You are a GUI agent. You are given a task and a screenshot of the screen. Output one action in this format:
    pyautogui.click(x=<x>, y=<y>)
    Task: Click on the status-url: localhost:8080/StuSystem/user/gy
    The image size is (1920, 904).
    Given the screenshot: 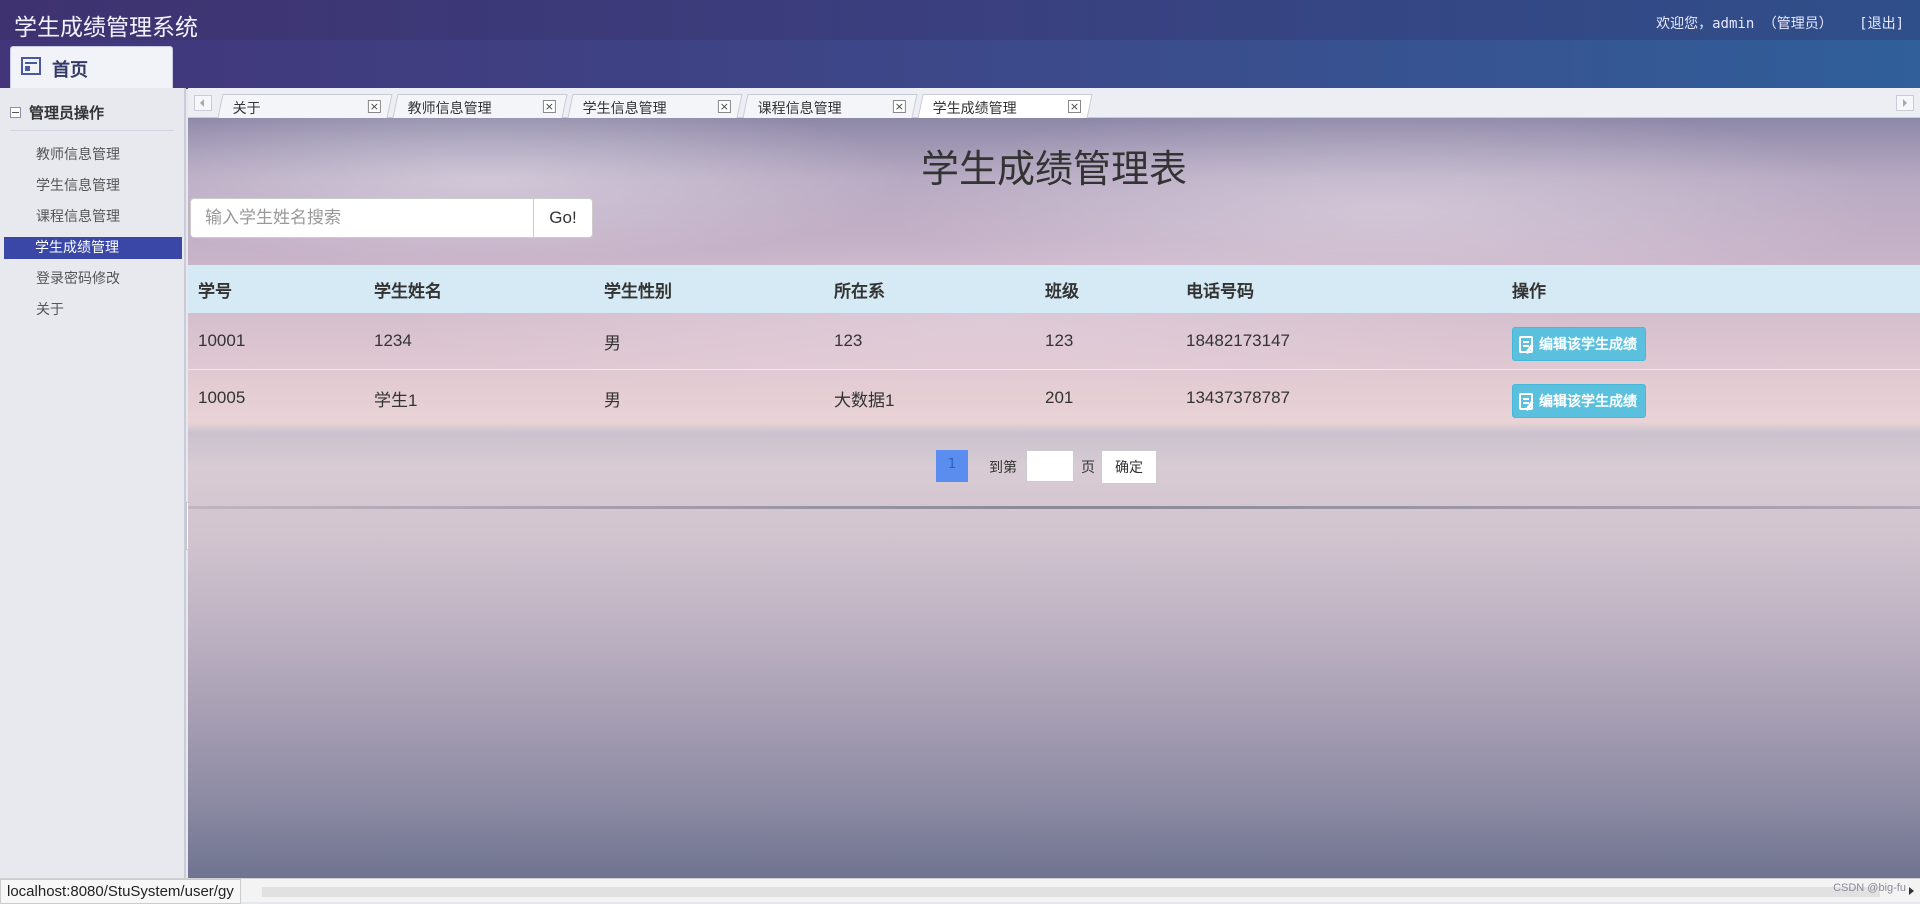 What is the action you would take?
    pyautogui.click(x=120, y=891)
    